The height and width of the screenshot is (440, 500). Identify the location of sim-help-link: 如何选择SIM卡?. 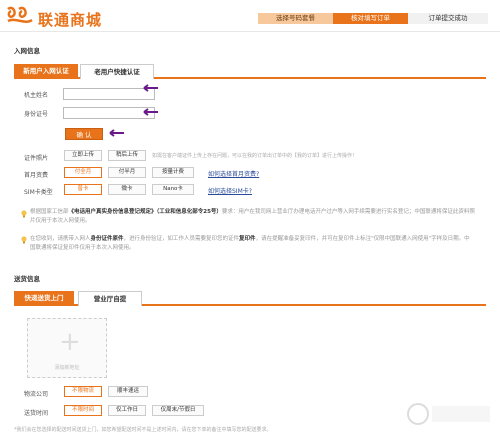
(230, 190).